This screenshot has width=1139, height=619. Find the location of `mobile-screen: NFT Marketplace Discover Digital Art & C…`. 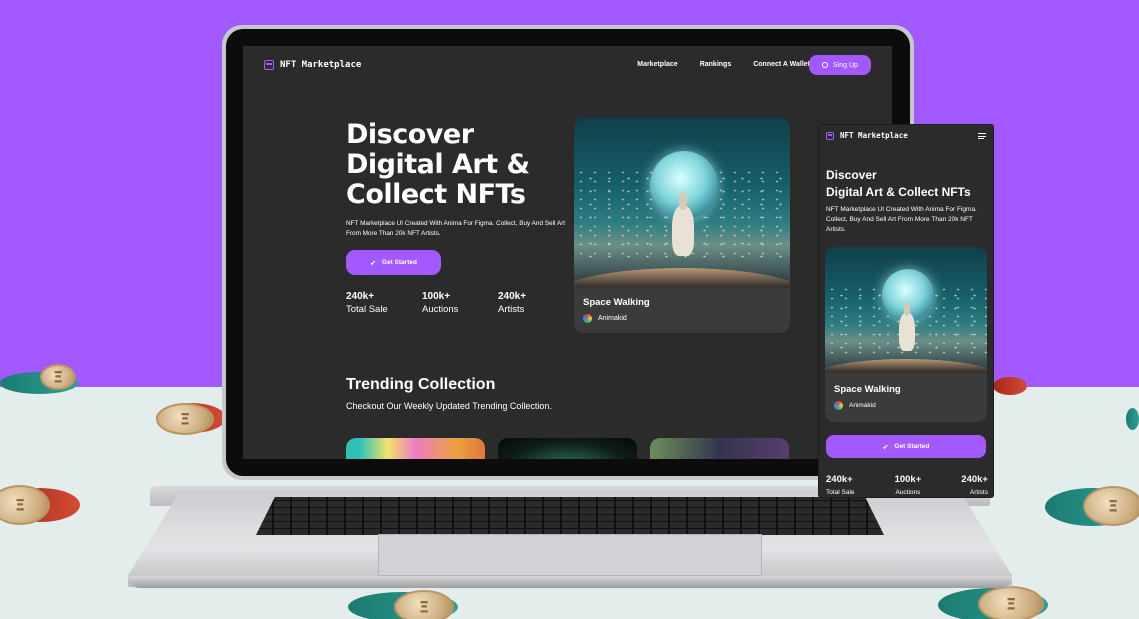

mobile-screen: NFT Marketplace Discover Digital Art & C… is located at coordinates (906, 311).